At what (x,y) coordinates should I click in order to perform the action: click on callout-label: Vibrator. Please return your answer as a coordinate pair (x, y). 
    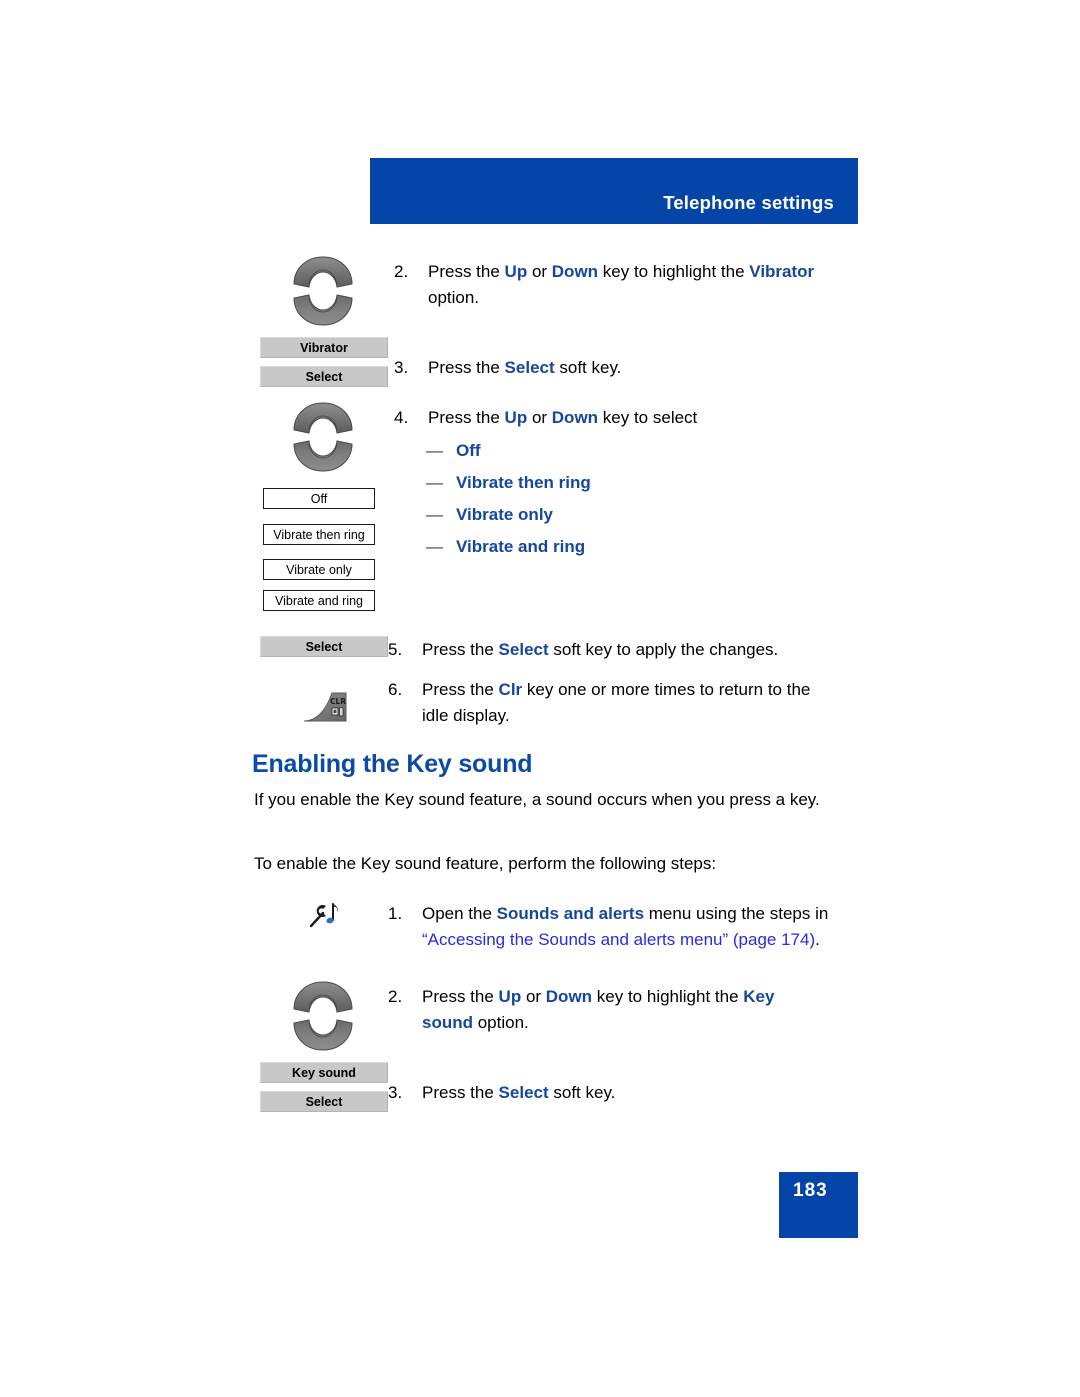
    Looking at the image, I should click on (324, 347).